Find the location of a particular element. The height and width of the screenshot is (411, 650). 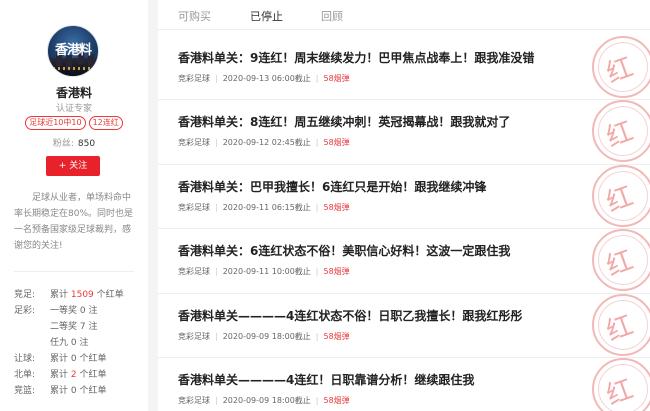

article-deadline: 2020-09-13 06:00截止 is located at coordinates (266, 78).